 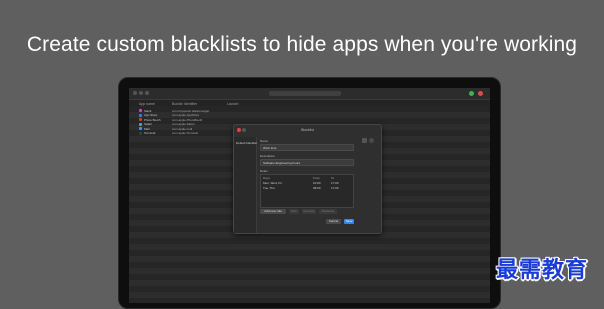 I want to click on cancel-button: Cancel, so click(x=333, y=221).